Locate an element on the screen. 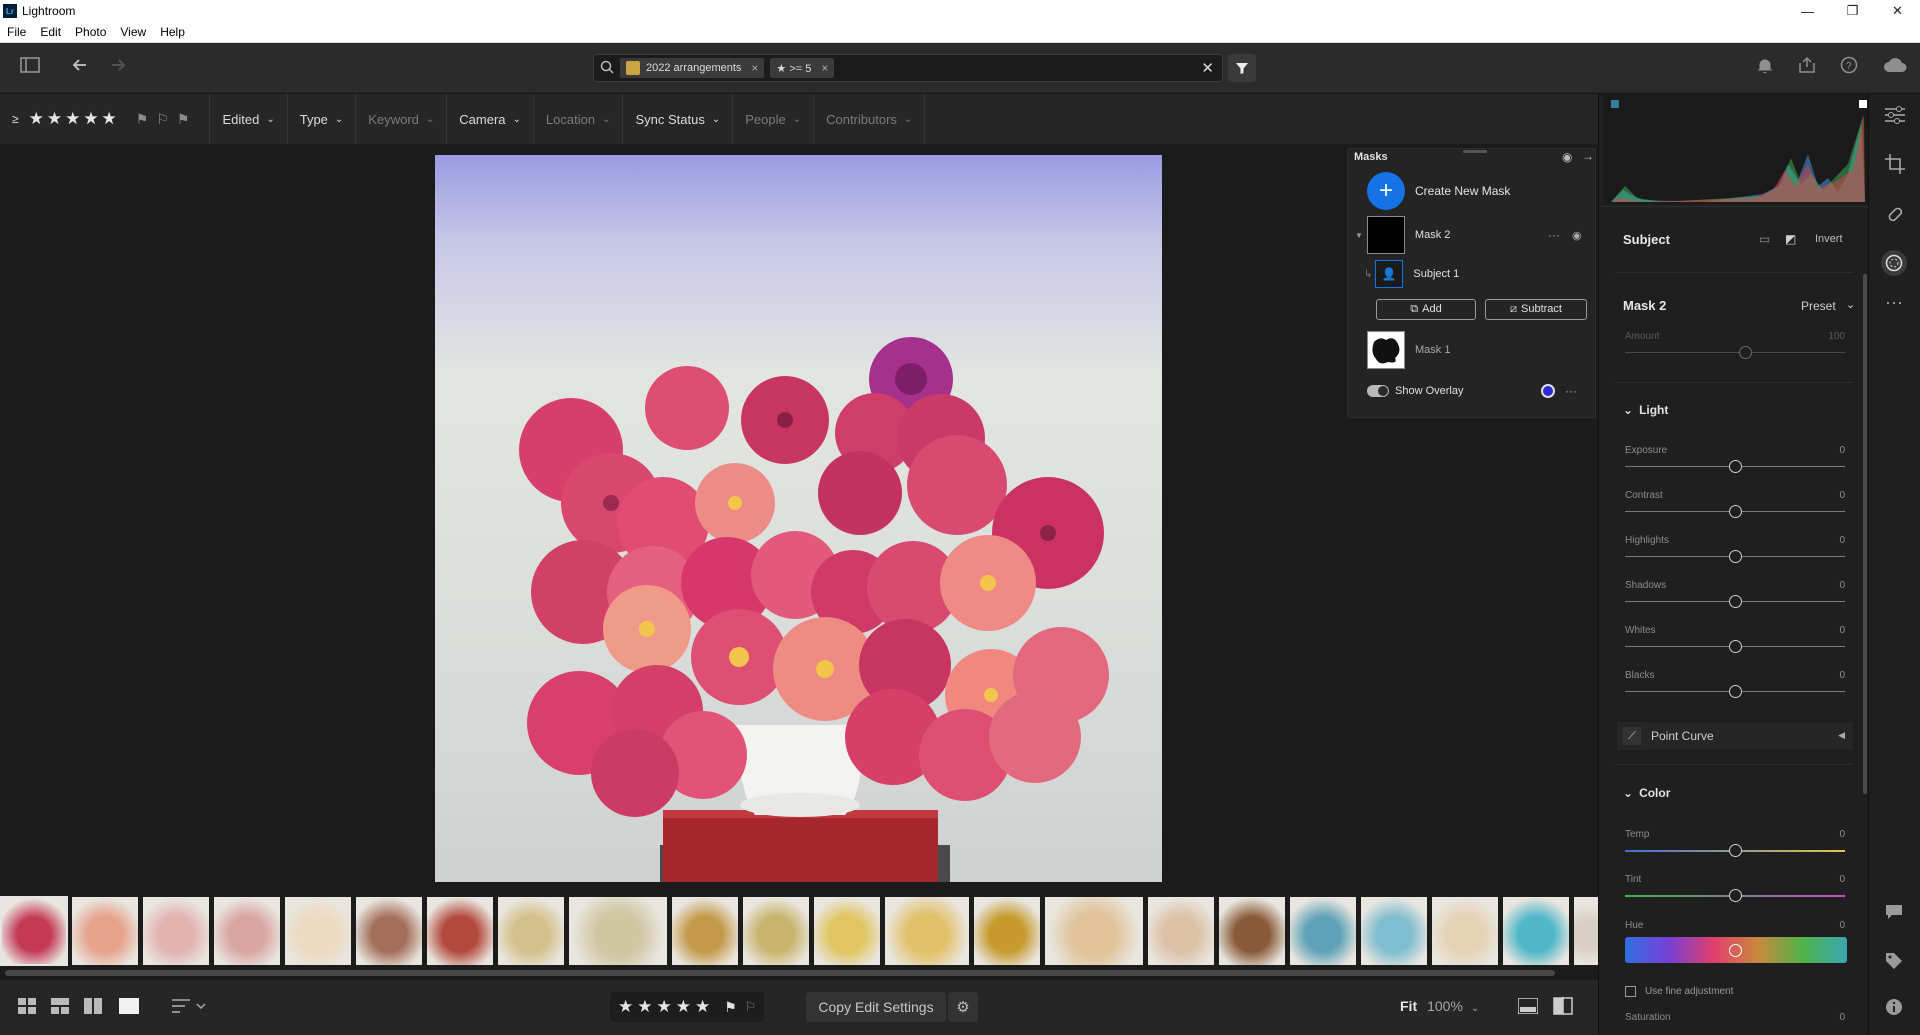 This screenshot has height=1035, width=1920. highlights-slider: Highlights 0 is located at coordinates (1735, 555).